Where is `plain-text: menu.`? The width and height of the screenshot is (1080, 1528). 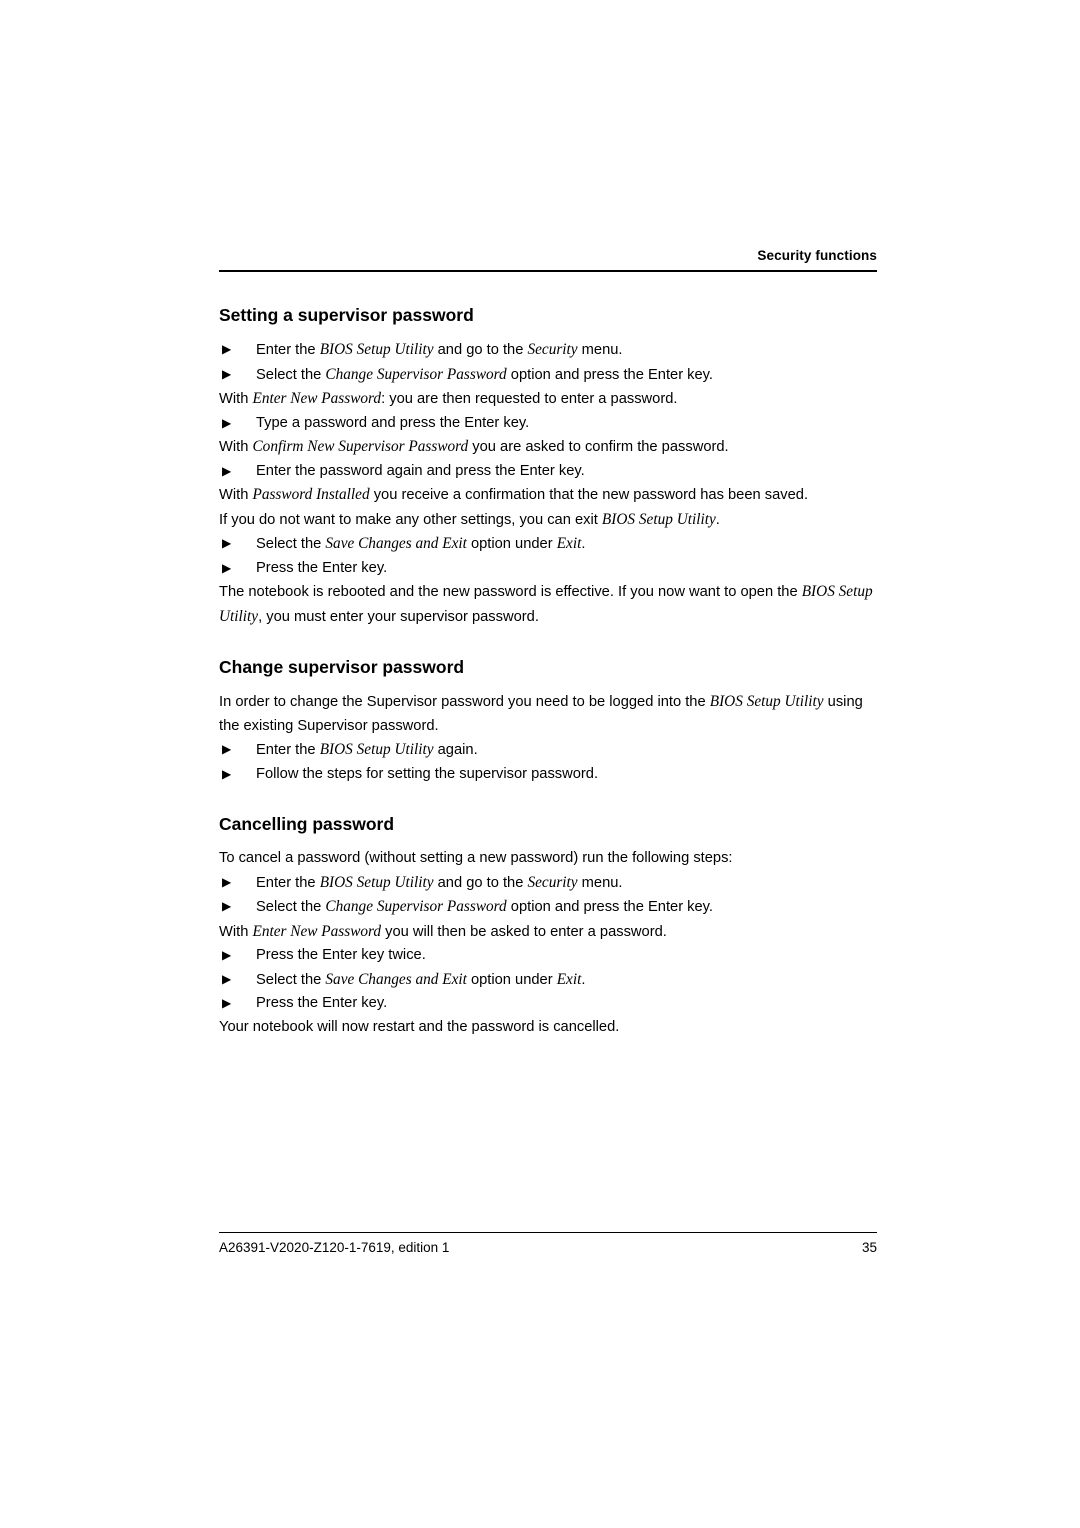
plain-text: menu. is located at coordinates (600, 350).